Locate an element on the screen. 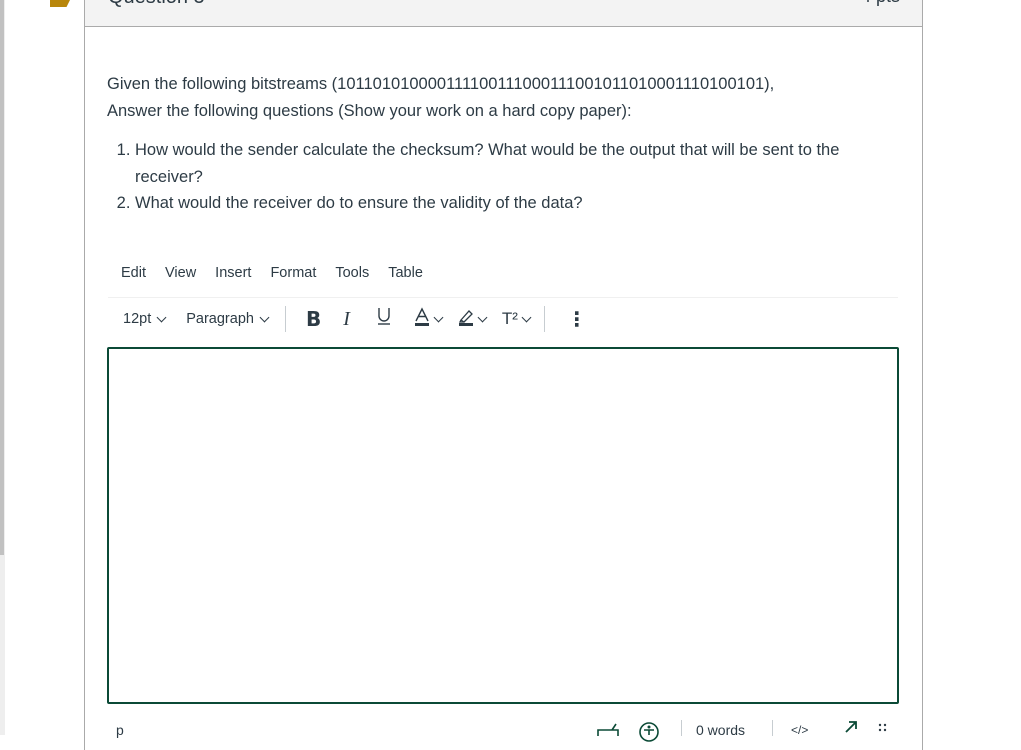 The height and width of the screenshot is (750, 1021). resize-handle-icon is located at coordinates (883, 730).